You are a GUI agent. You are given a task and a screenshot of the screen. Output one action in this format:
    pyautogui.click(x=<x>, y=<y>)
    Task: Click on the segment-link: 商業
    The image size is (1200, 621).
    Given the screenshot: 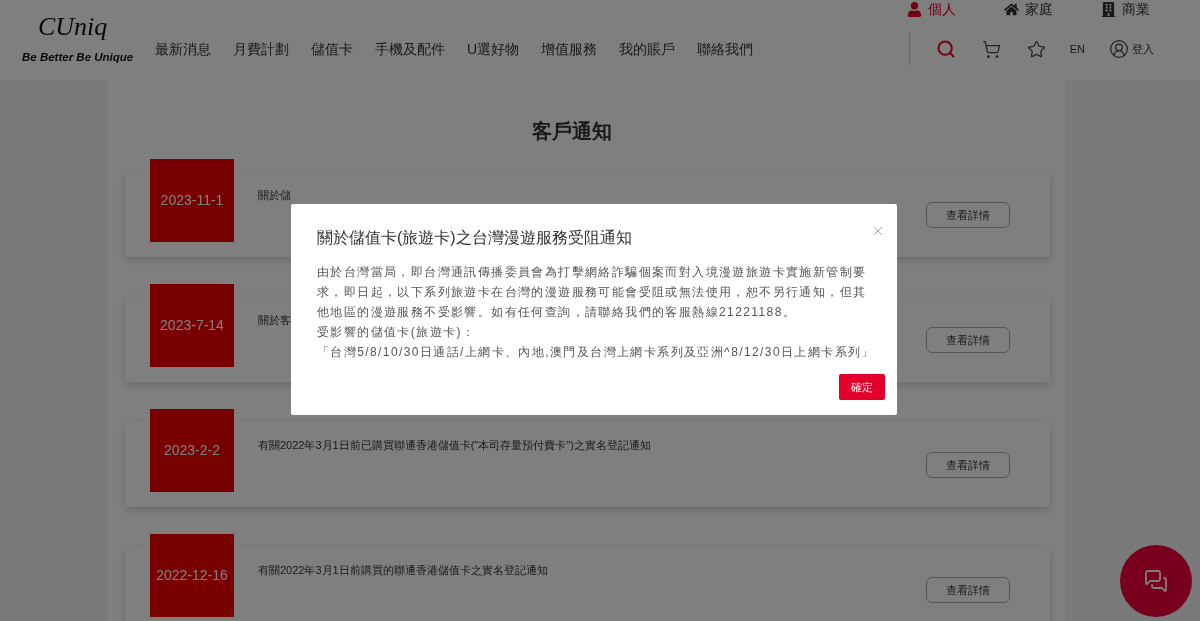 What is the action you would take?
    pyautogui.click(x=1125, y=9)
    